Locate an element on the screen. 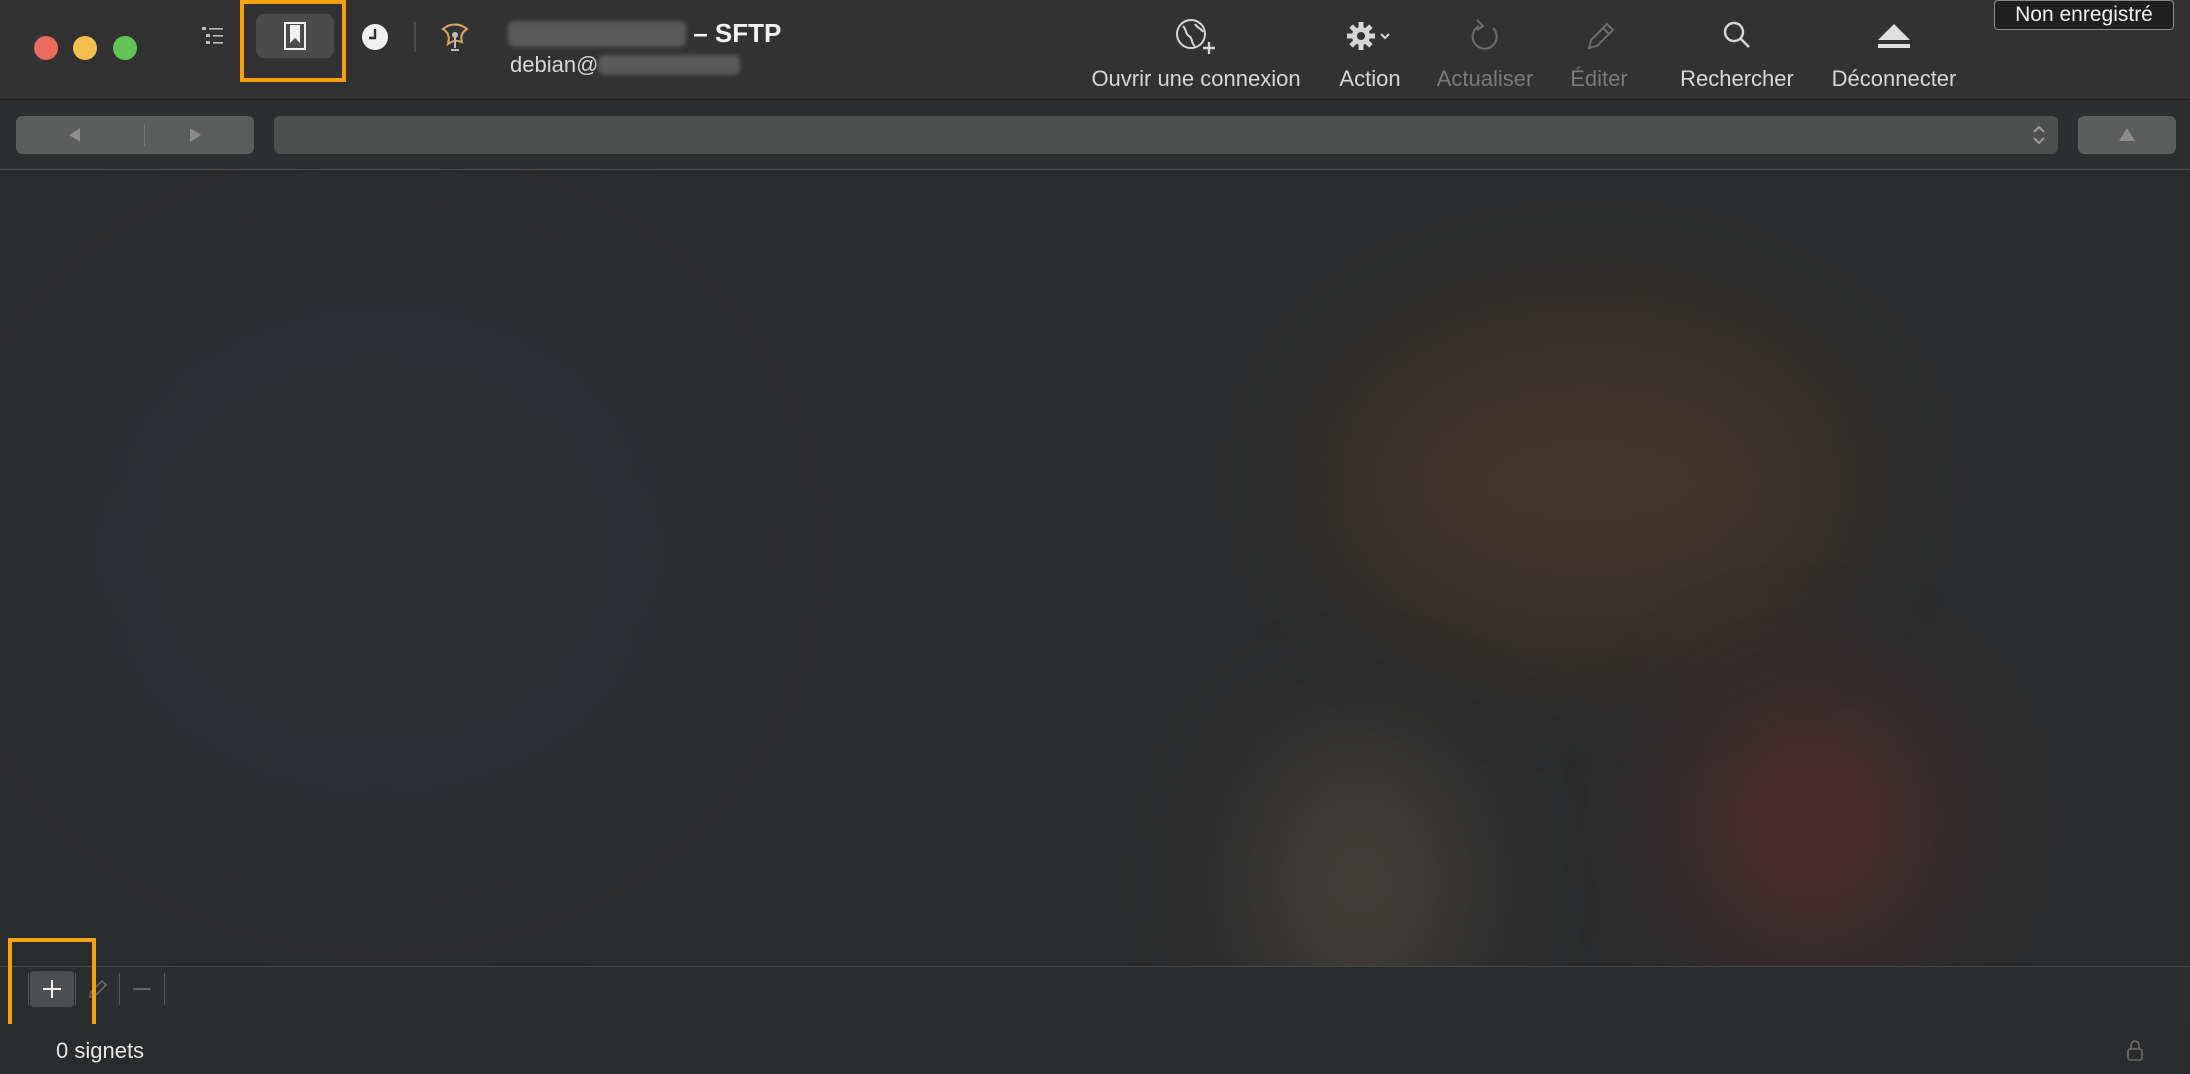  history-clock-icon is located at coordinates (375, 37).